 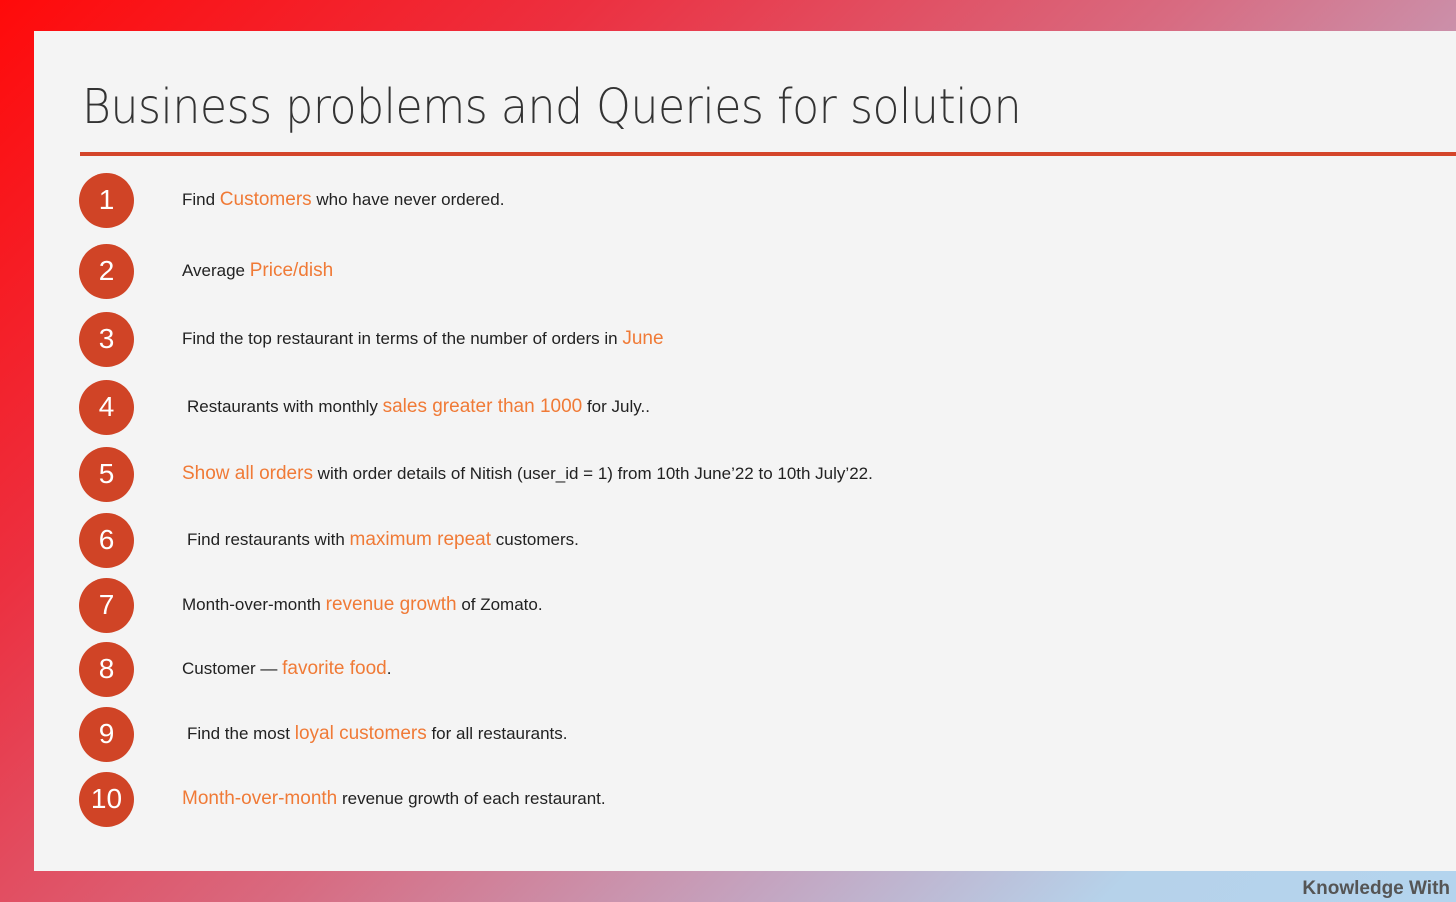 What do you see at coordinates (106, 271) in the screenshot?
I see `number-badge: 2` at bounding box center [106, 271].